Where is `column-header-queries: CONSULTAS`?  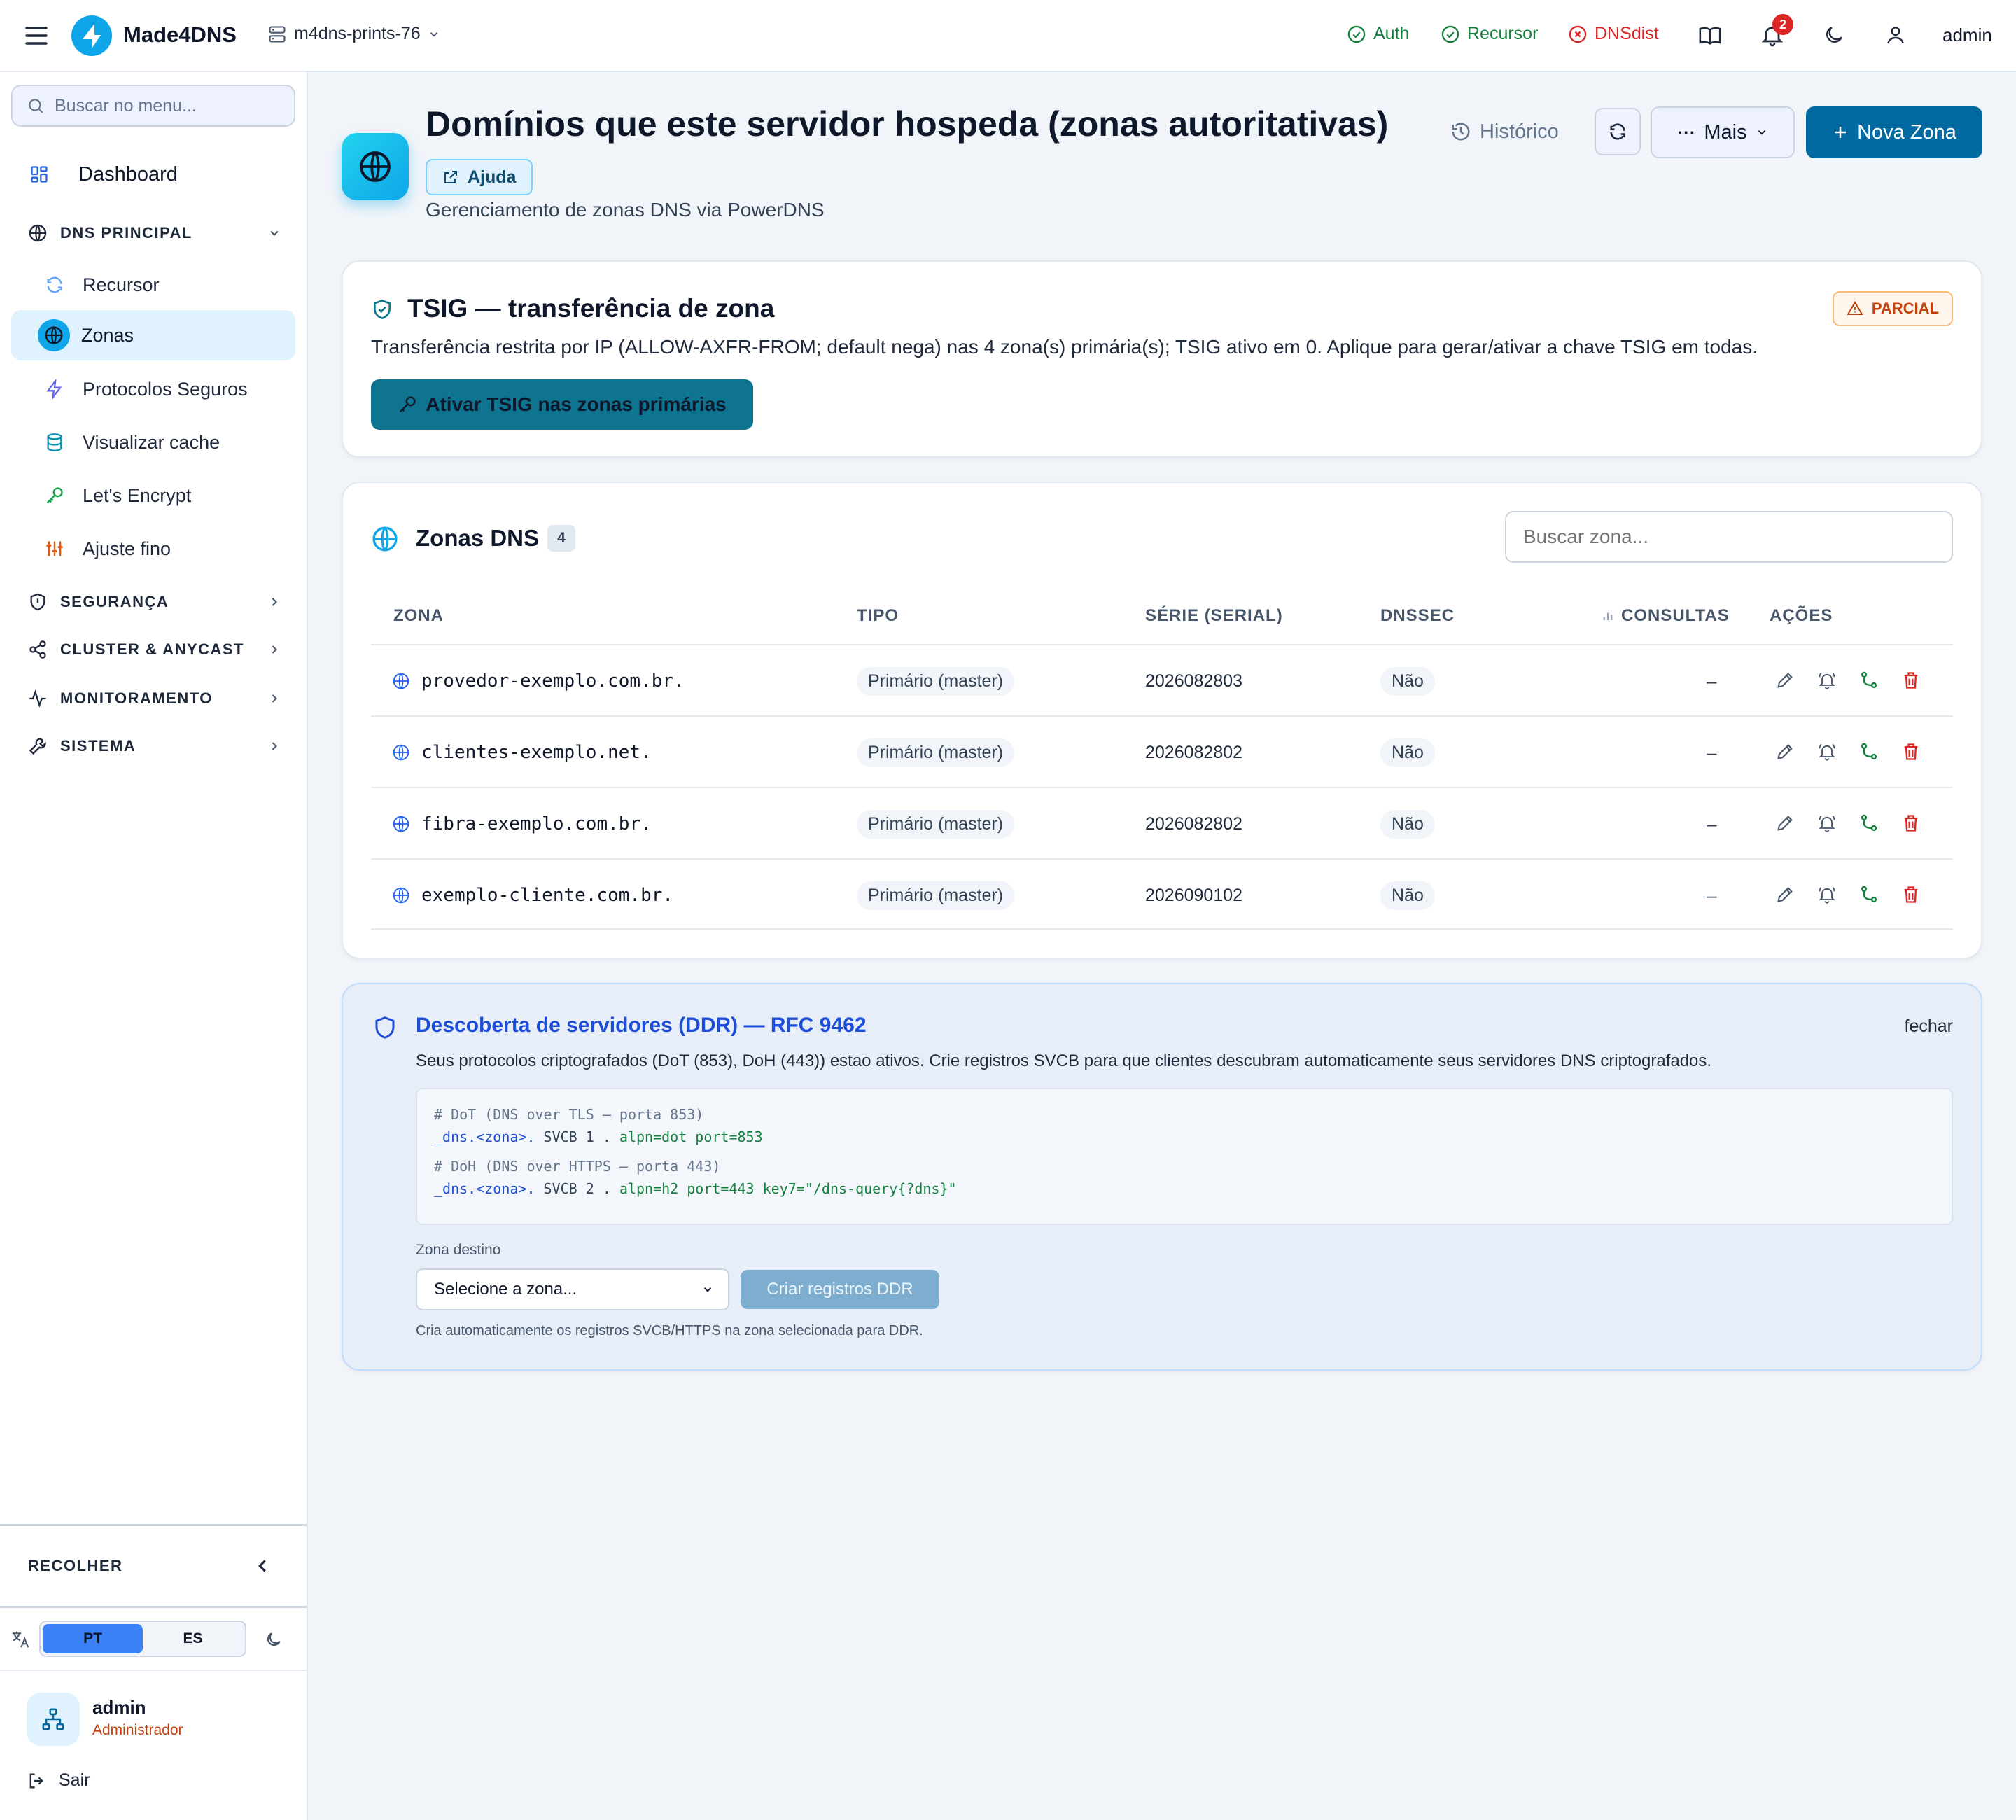 column-header-queries: CONSULTAS is located at coordinates (1666, 616).